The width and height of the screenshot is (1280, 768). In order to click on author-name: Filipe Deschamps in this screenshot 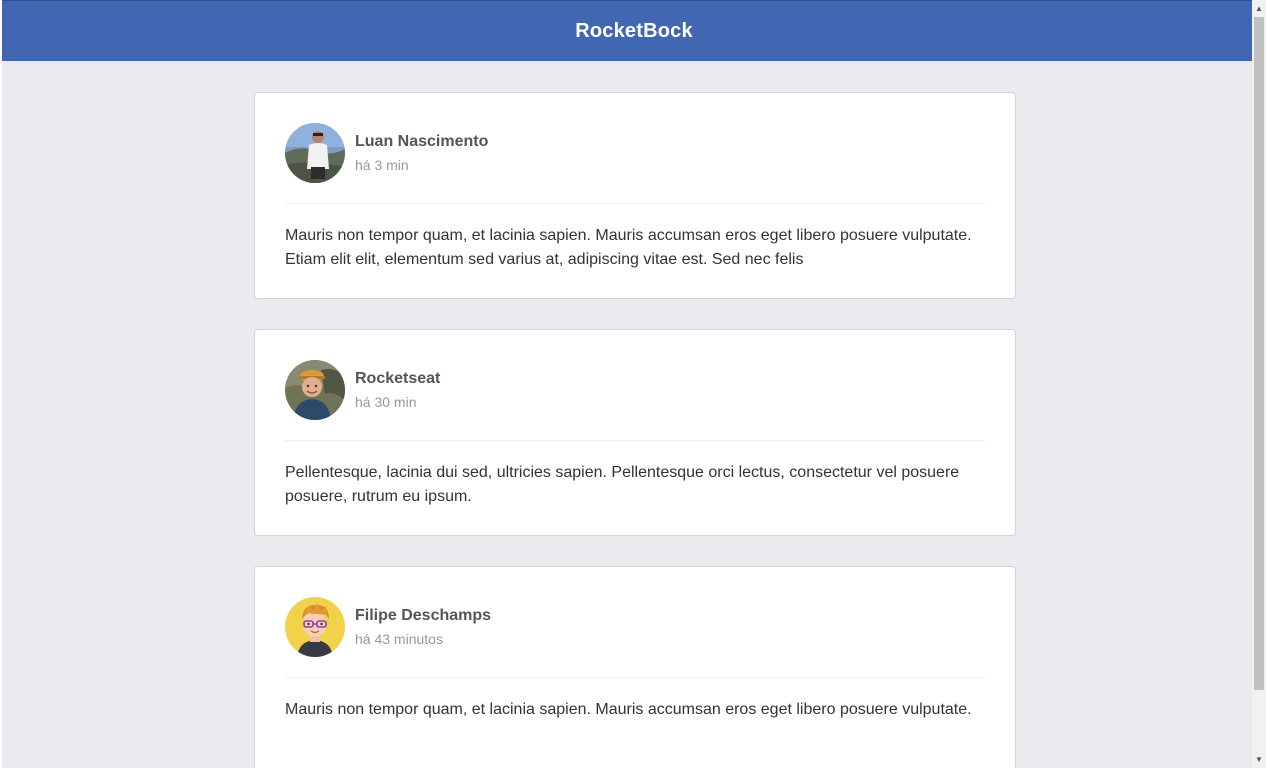, I will do `click(423, 616)`.